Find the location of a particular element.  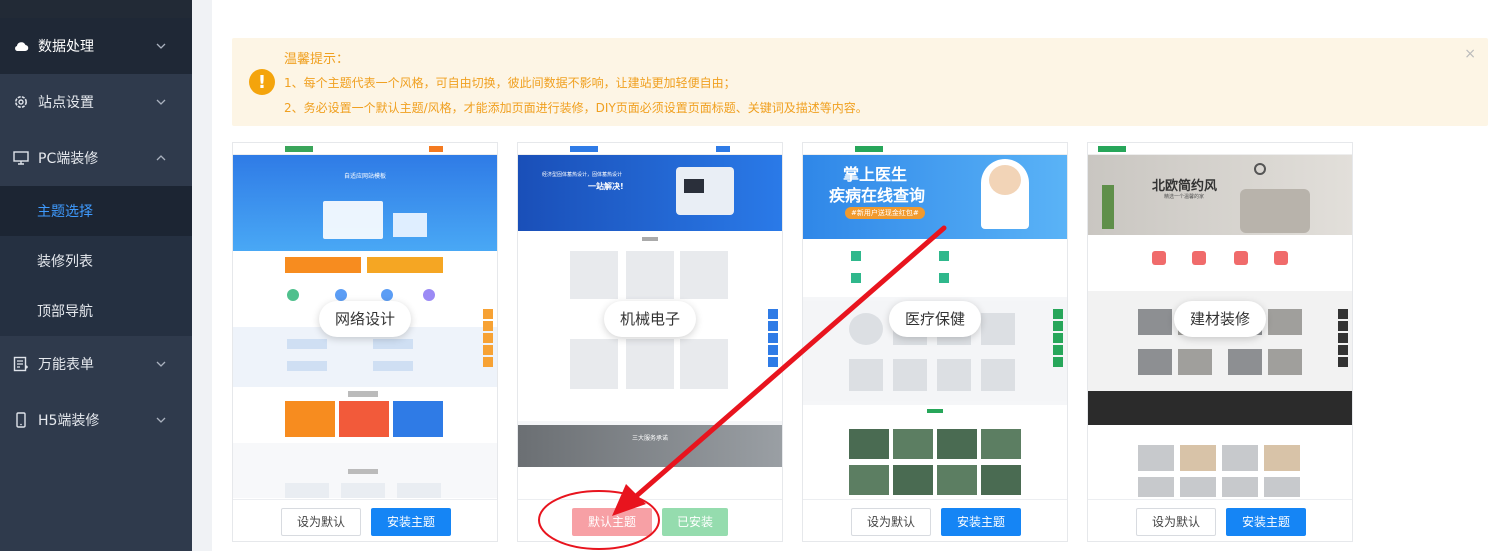

cloud-icon is located at coordinates (21, 46).